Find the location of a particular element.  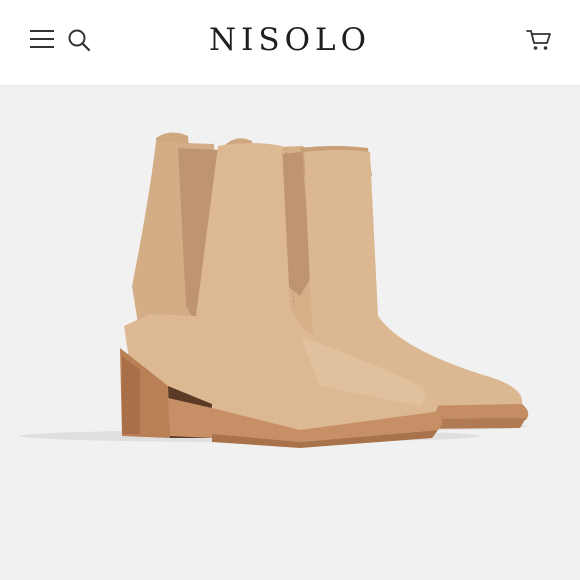

shopping-cart-icon is located at coordinates (539, 40).